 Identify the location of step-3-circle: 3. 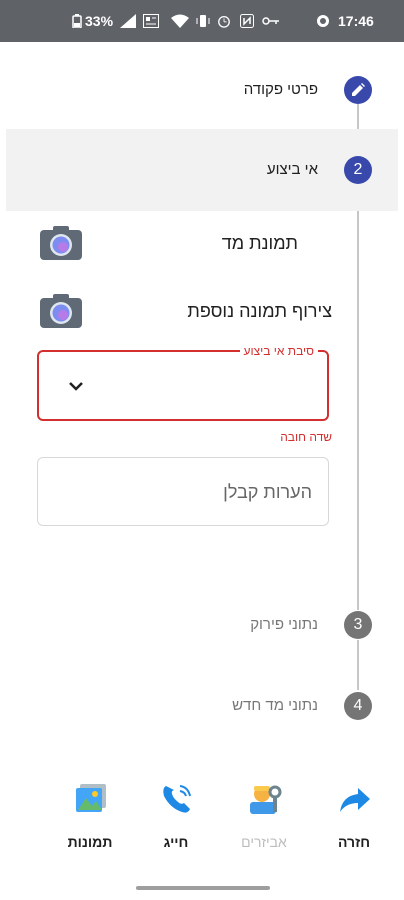
(358, 625).